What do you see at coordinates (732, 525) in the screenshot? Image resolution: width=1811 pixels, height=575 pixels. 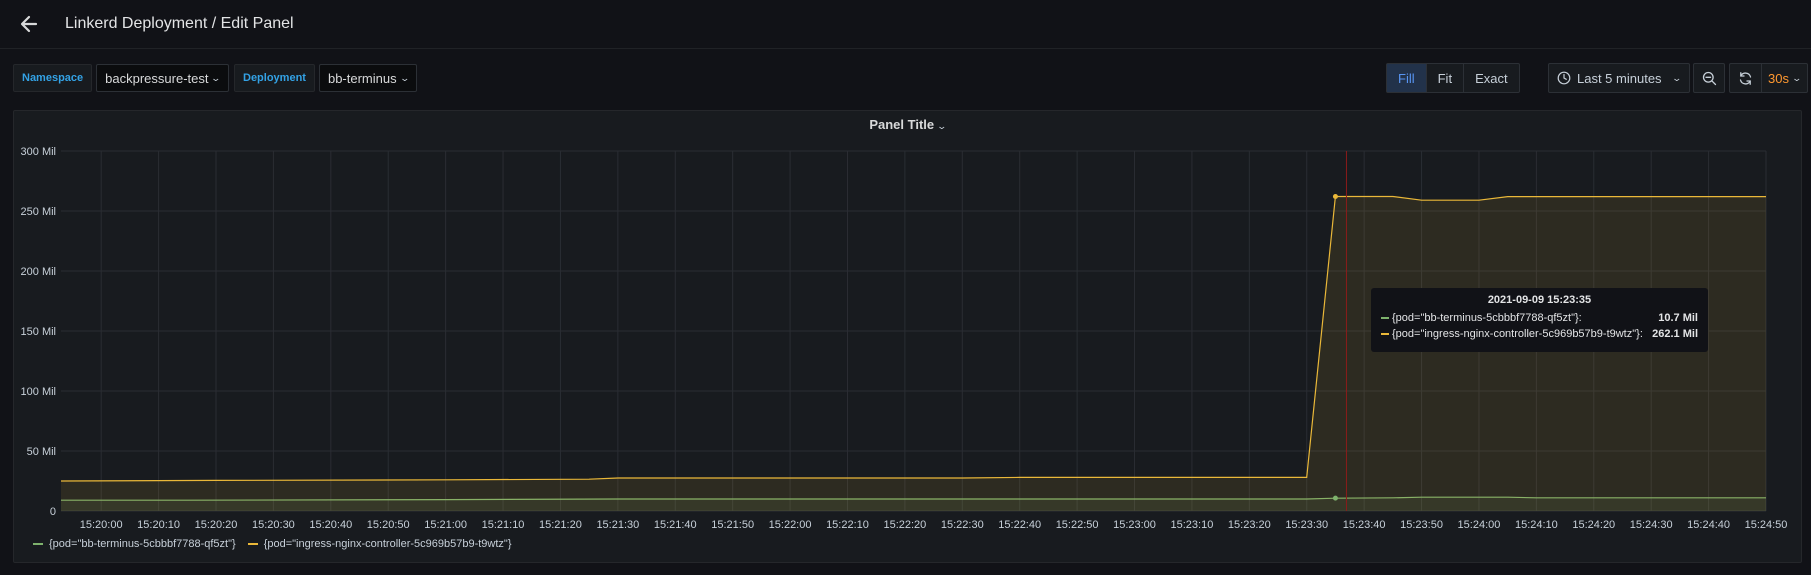 I see `x-tick-label: 15:21:50` at bounding box center [732, 525].